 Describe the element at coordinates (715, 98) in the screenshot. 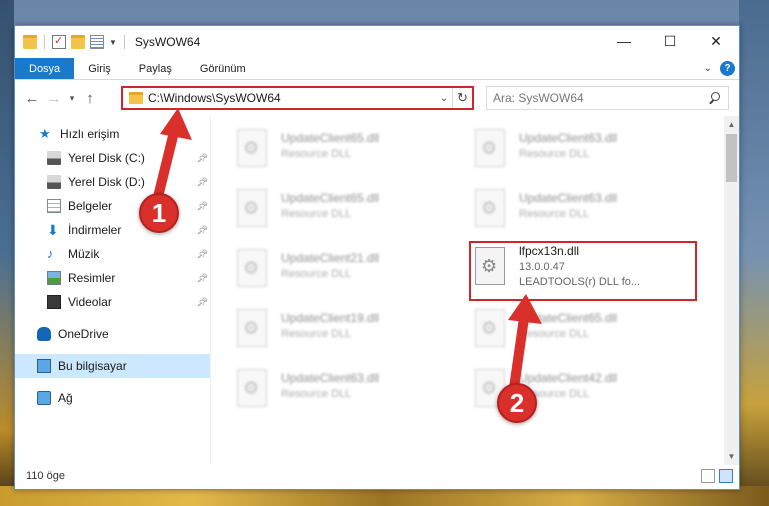

I see `search-icon` at that location.